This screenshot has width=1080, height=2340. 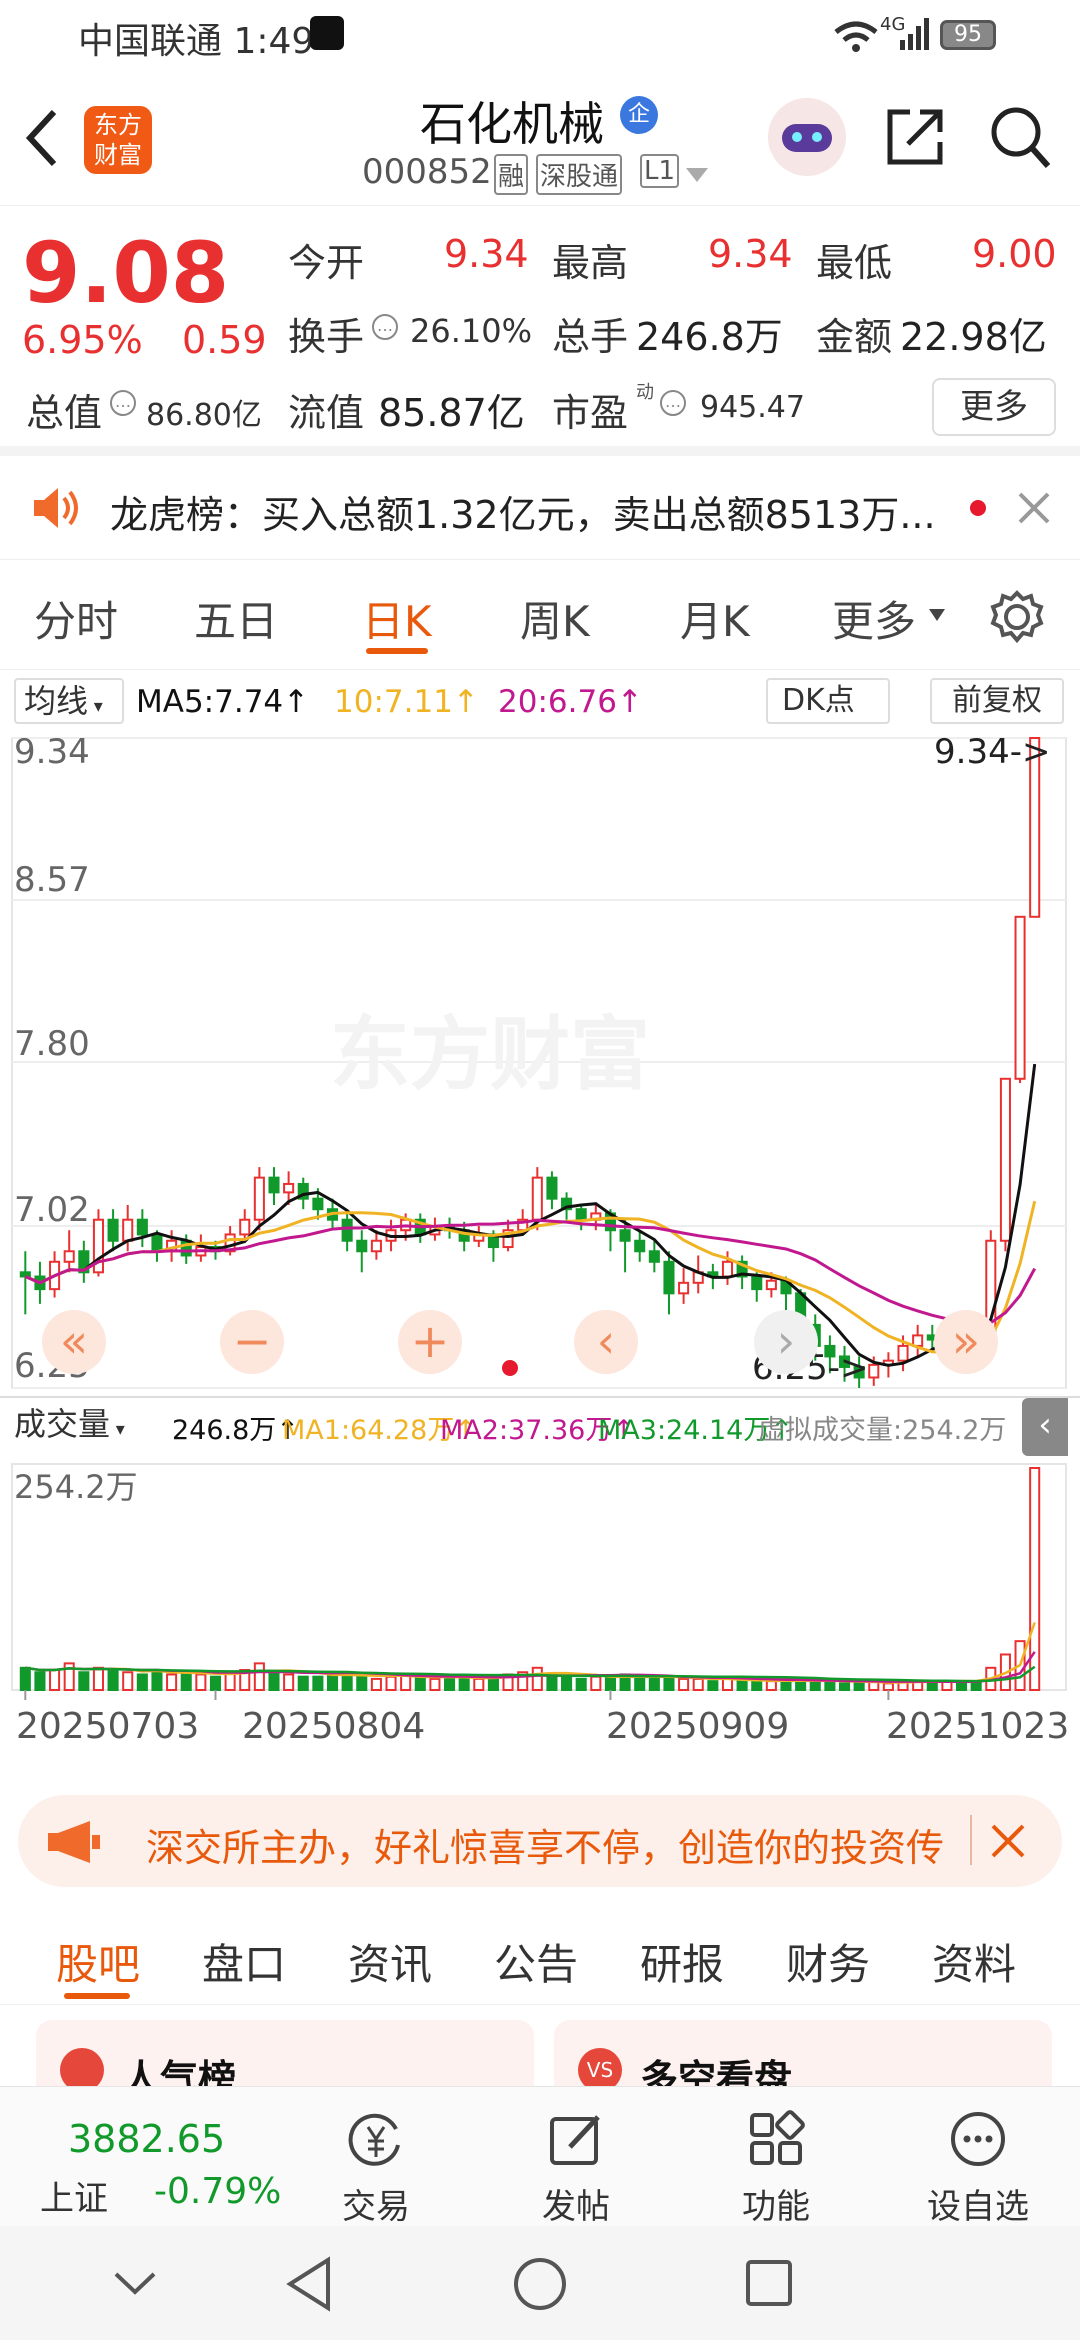 I want to click on popularity-card: 人气榜, so click(x=285, y=2053).